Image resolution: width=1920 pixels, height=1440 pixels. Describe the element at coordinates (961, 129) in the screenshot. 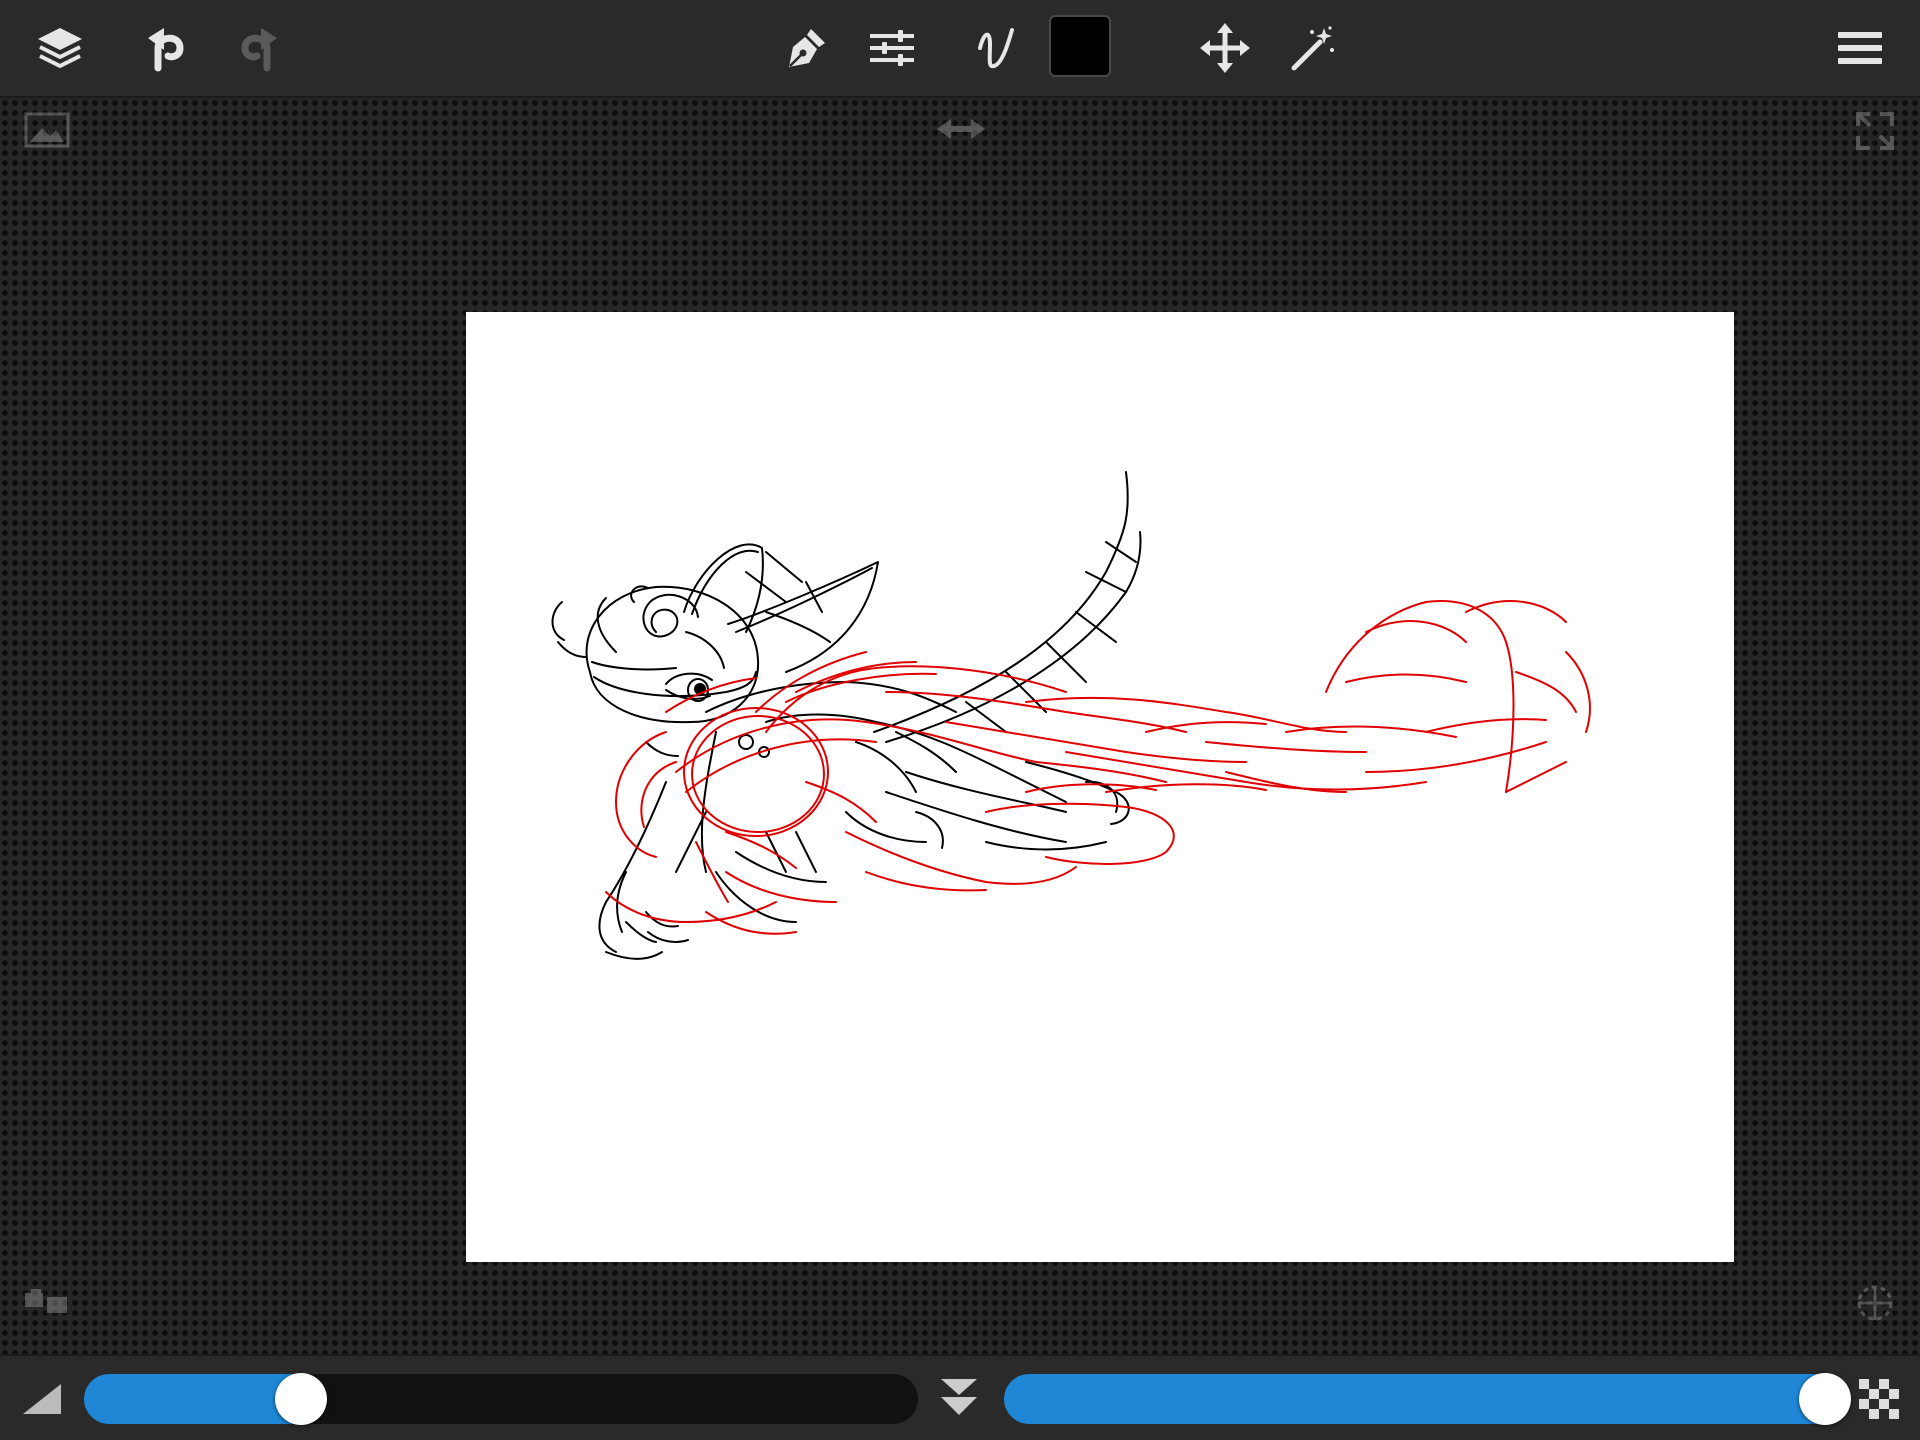

I see `flip-horizontal-icon` at that location.